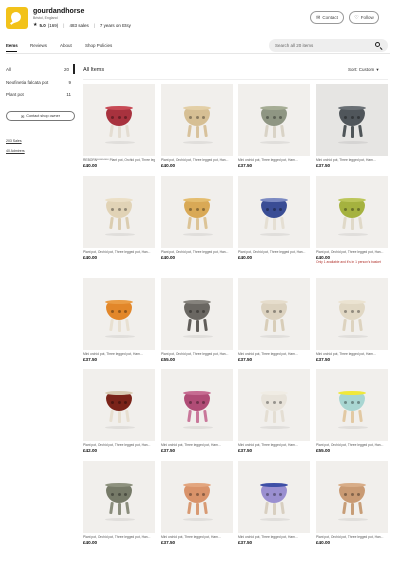  What do you see at coordinates (377, 44) in the screenshot?
I see `search-icon` at bounding box center [377, 44].